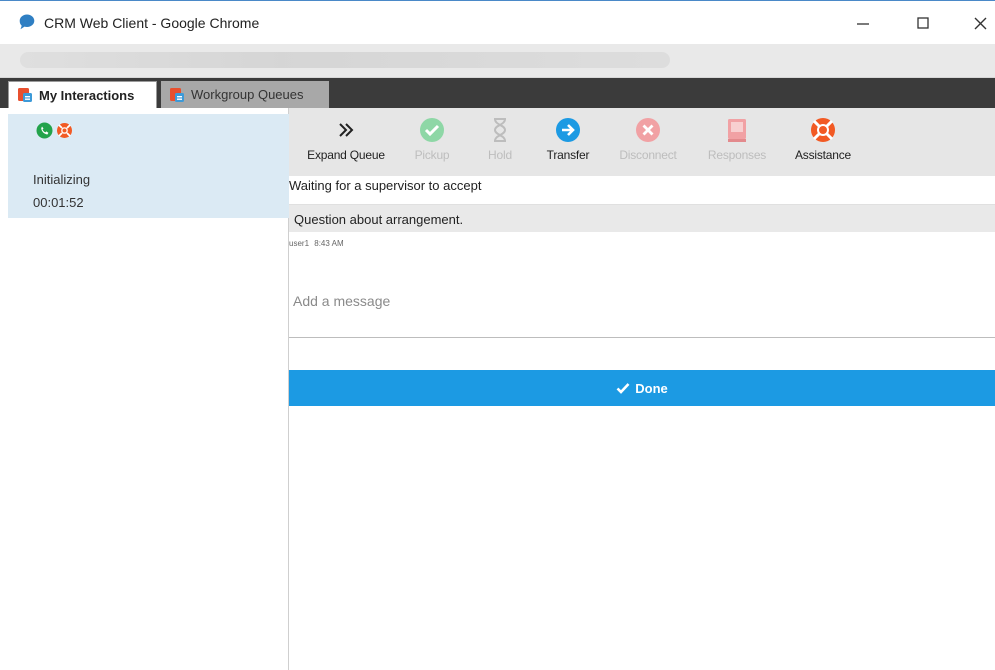 The width and height of the screenshot is (995, 670). Describe the element at coordinates (329, 243) in the screenshot. I see `message-time: 8:43 AM` at that location.